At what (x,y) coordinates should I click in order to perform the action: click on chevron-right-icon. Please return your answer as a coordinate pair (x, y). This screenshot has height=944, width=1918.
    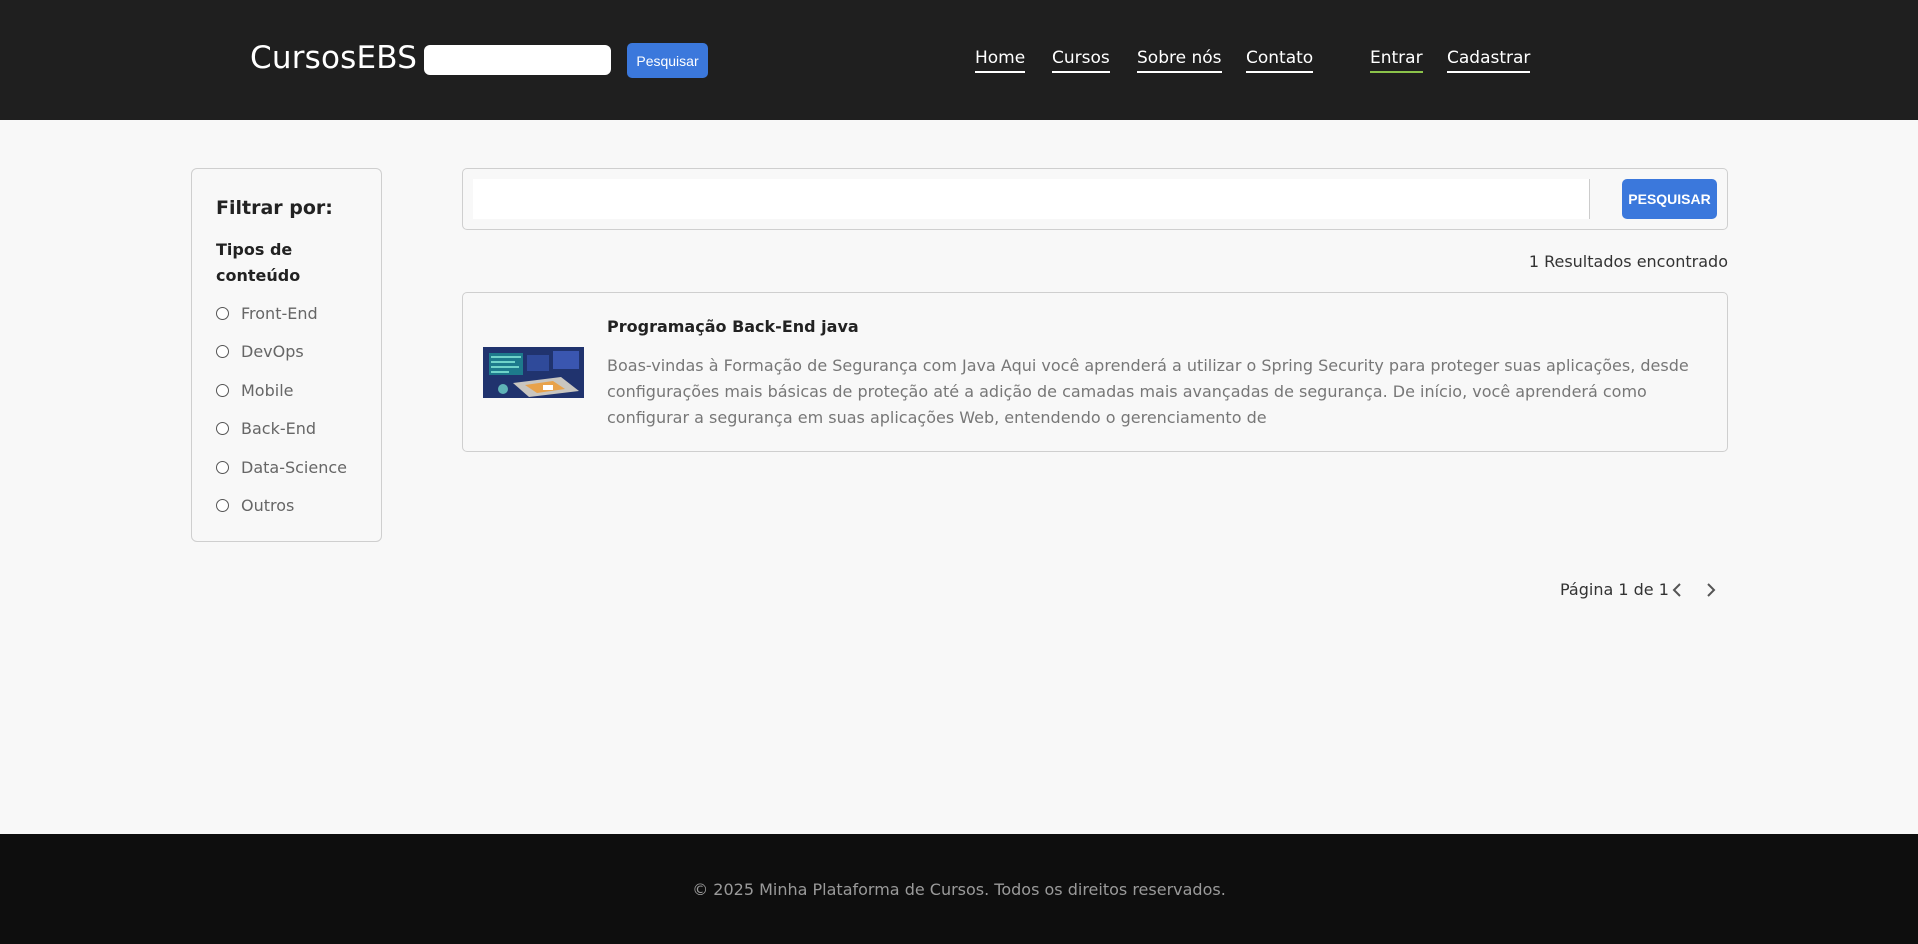
    Looking at the image, I should click on (1711, 590).